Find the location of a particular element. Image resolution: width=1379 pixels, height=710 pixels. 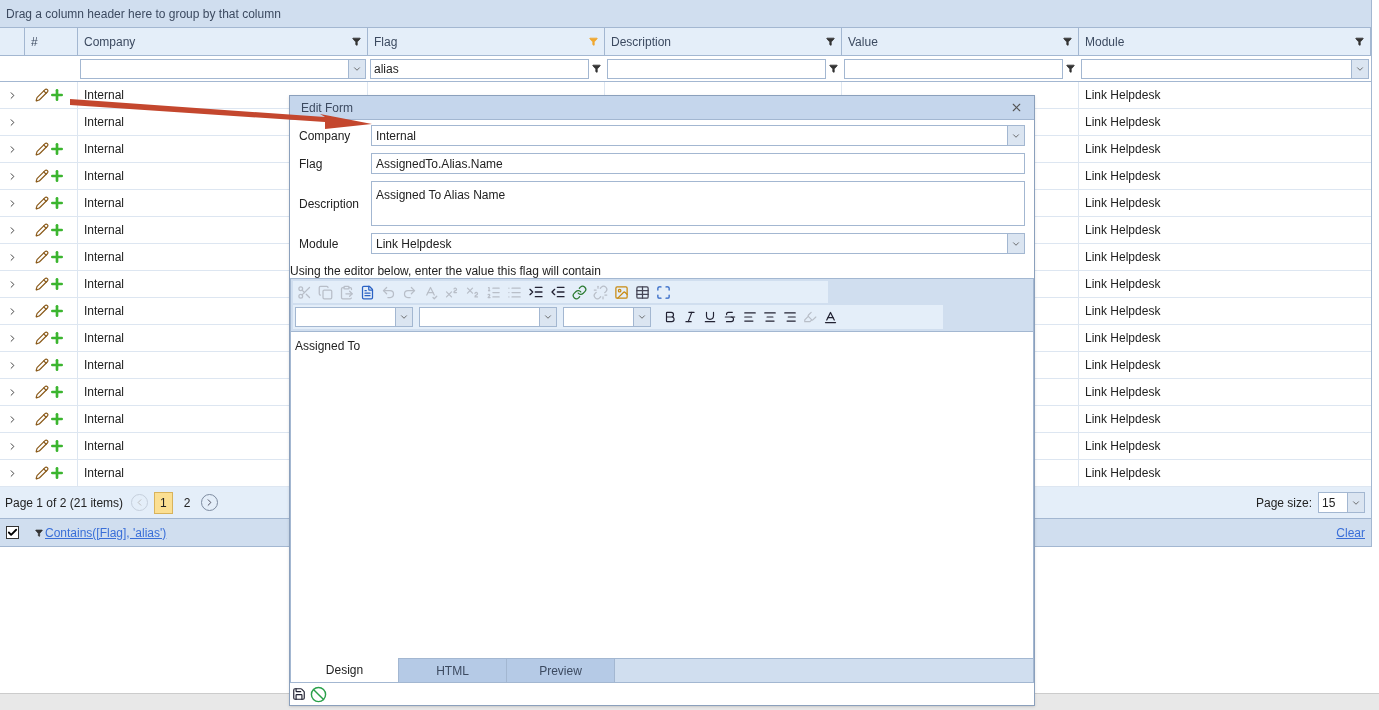

align-left-icon is located at coordinates (750, 317).